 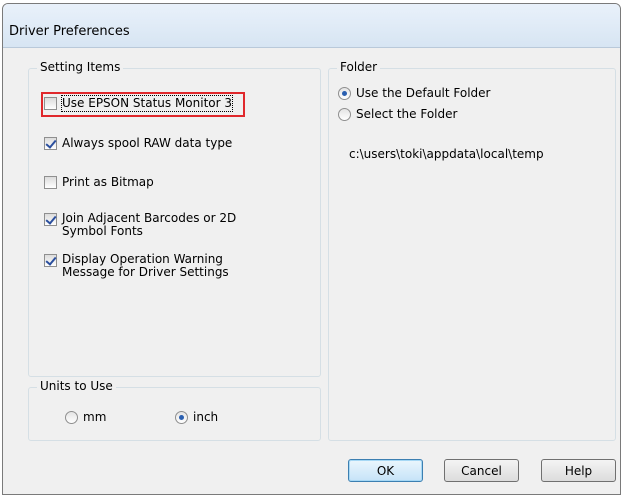 I want to click on units-to-use-legend: Units to Use, so click(x=76, y=386).